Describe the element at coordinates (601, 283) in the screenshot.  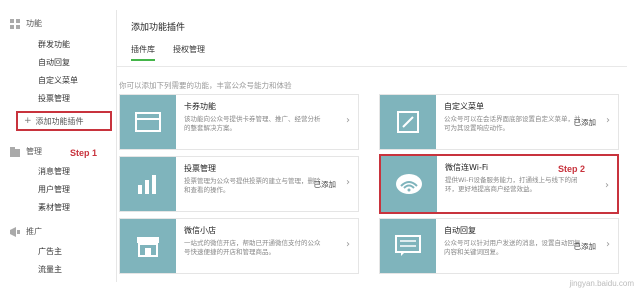
I see `watermark: jingyan.baidu.com` at that location.